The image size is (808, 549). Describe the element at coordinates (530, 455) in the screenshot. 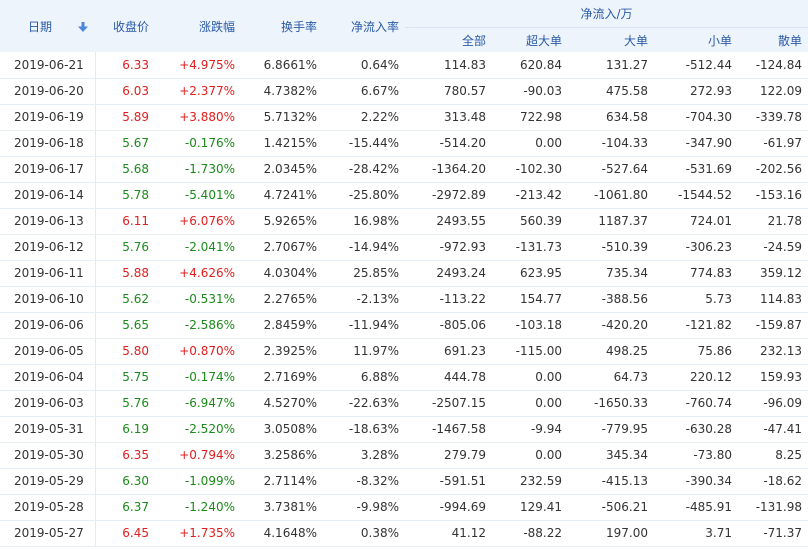

I see `cell-net-super-large: 0.00` at that location.